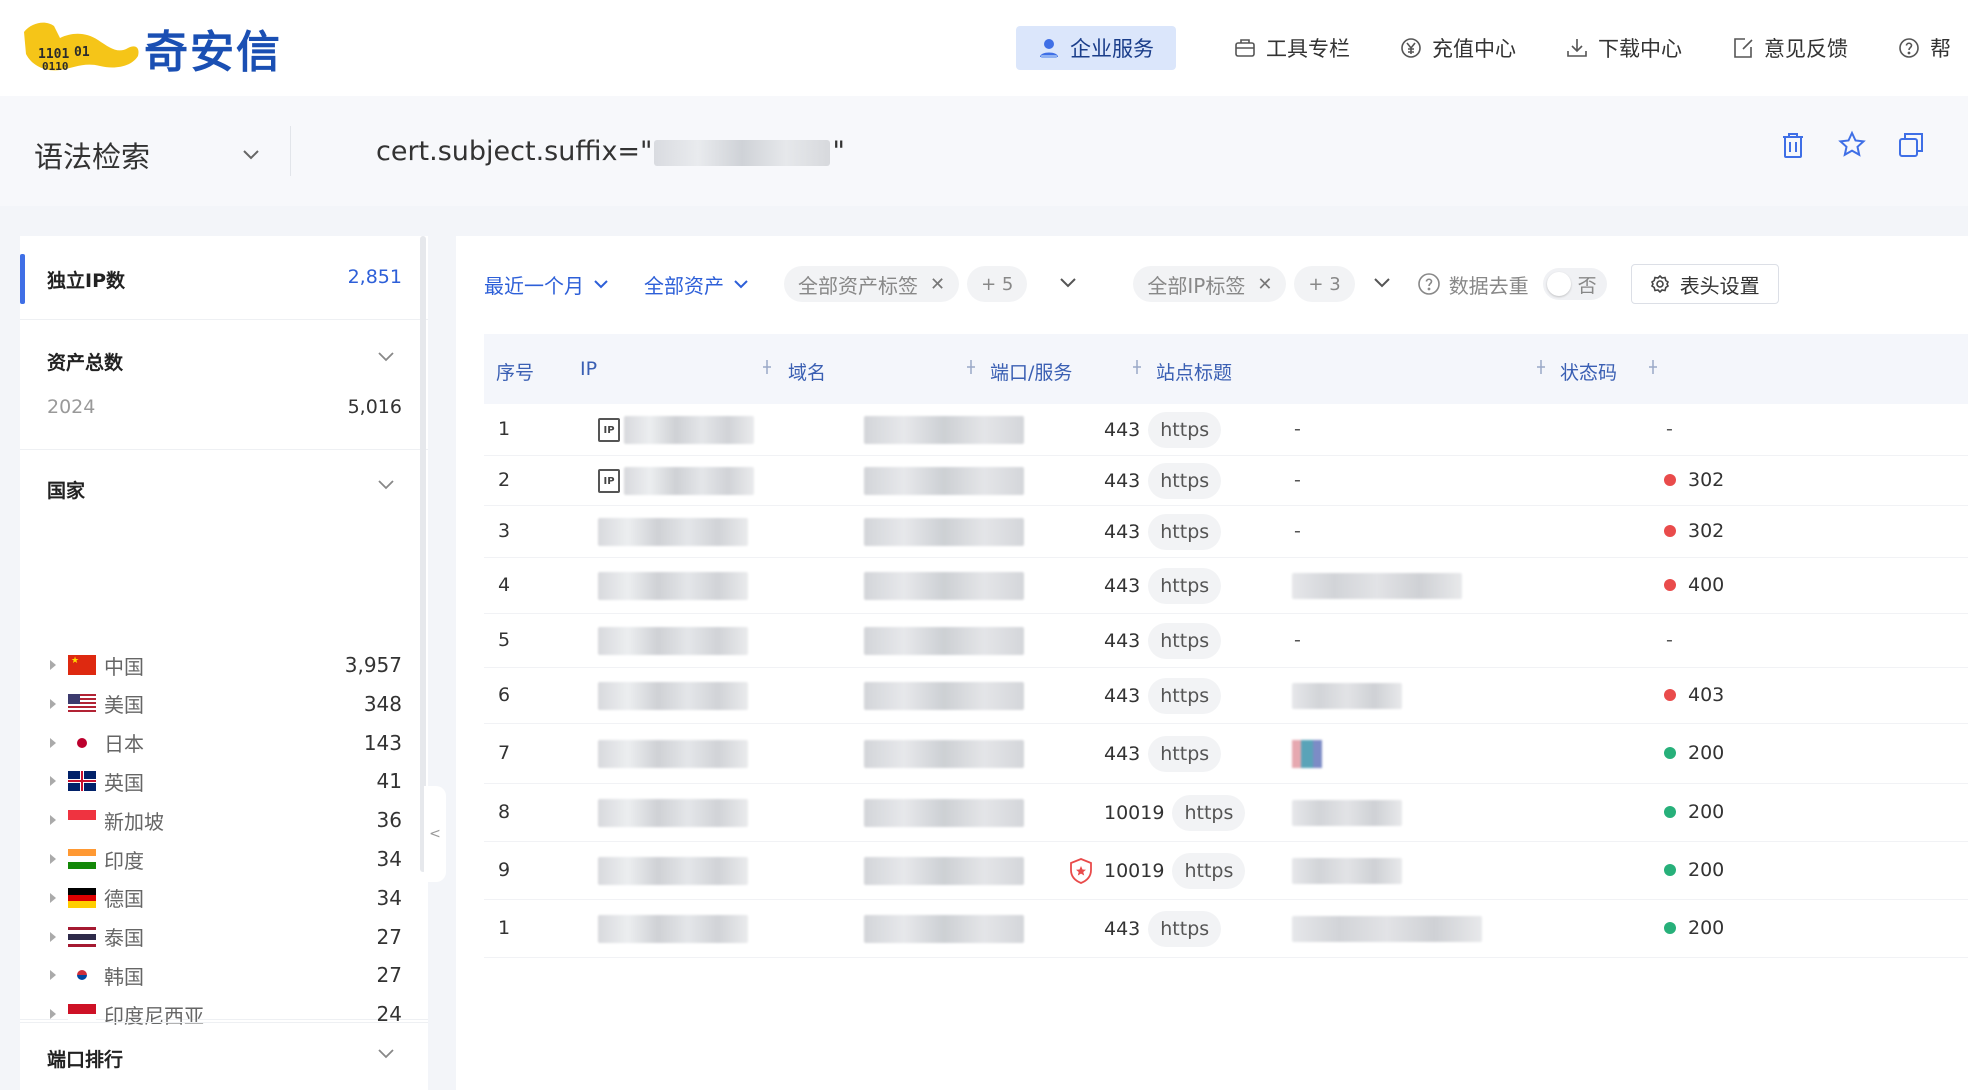 The width and height of the screenshot is (1968, 1090). What do you see at coordinates (1574, 284) in the screenshot?
I see `dedupe-toggle: 否` at bounding box center [1574, 284].